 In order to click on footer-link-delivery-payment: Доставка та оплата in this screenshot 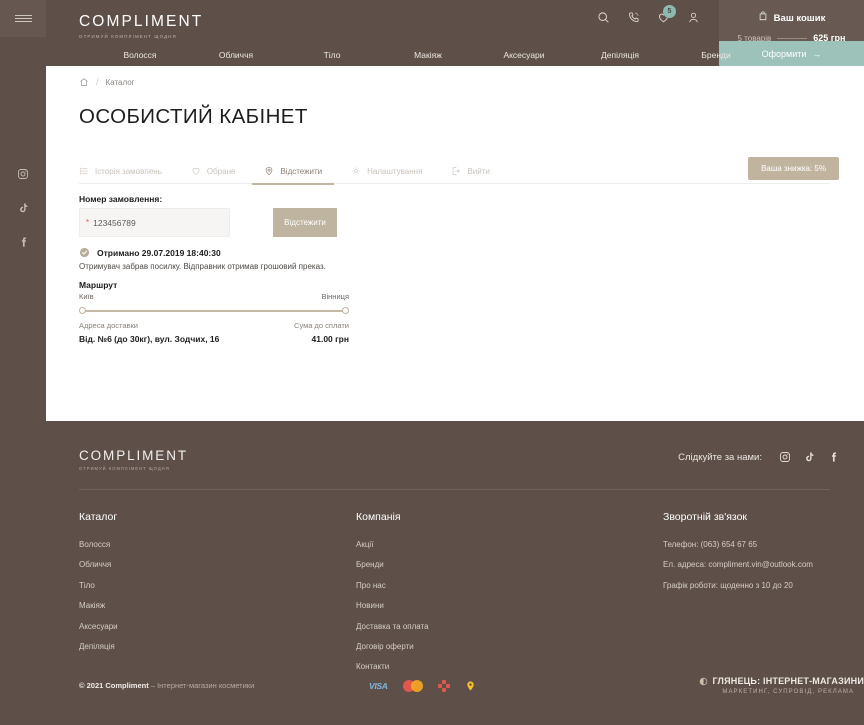, I will do `click(509, 626)`.